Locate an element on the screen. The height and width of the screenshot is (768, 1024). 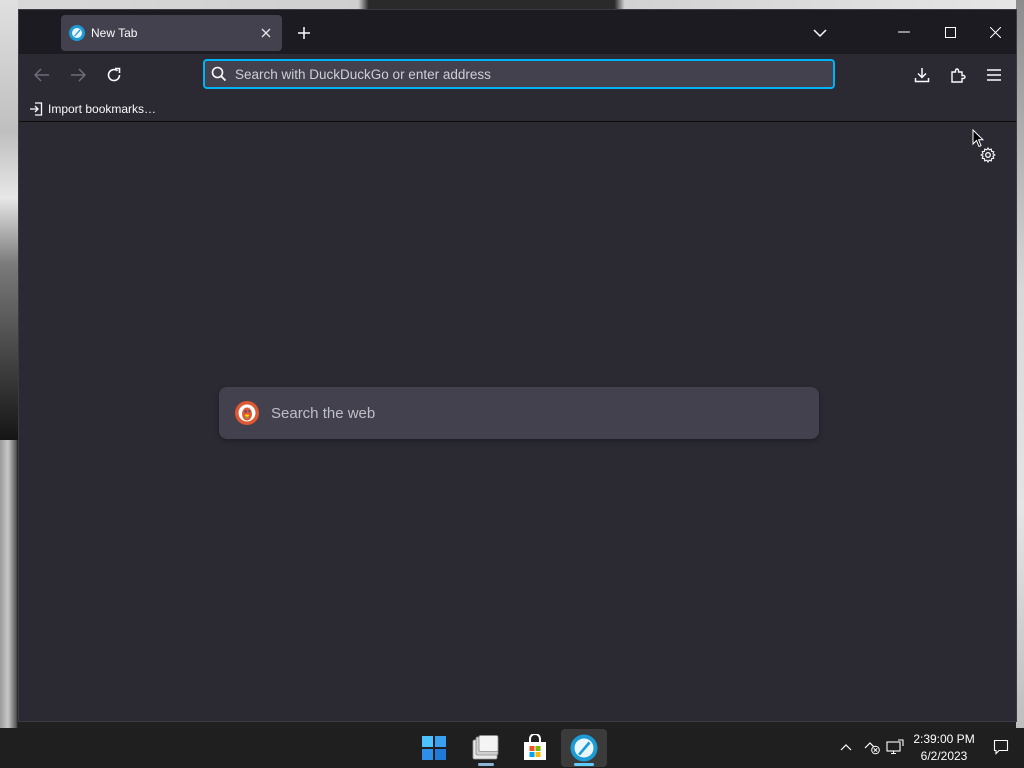
network-icon is located at coordinates (872, 747).